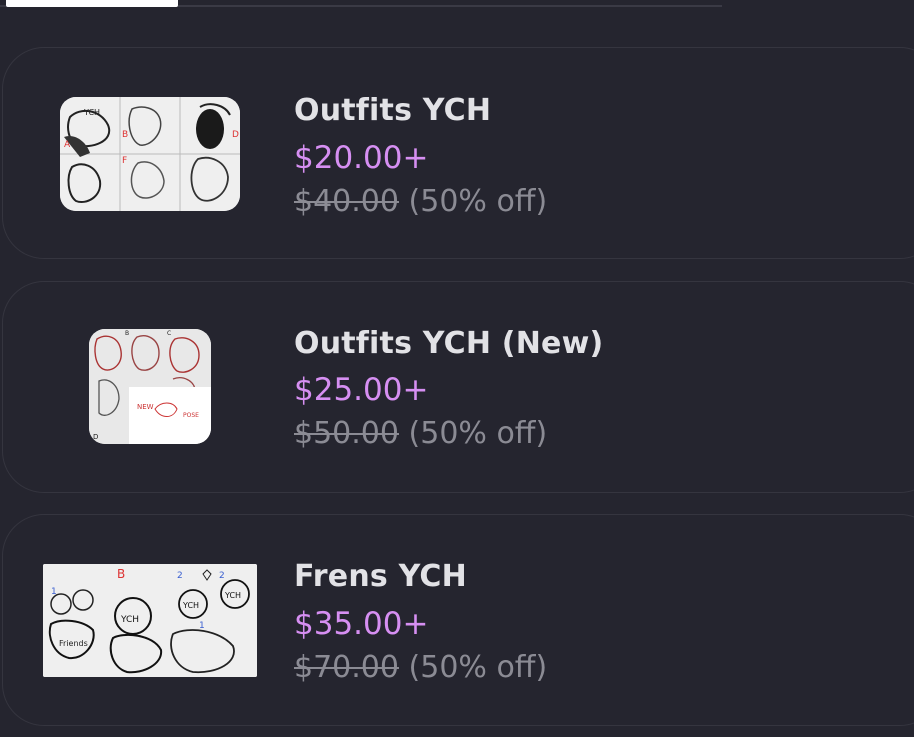 Image resolution: width=914 pixels, height=737 pixels. What do you see at coordinates (361, 390) in the screenshot?
I see `product-price: $25.00+` at bounding box center [361, 390].